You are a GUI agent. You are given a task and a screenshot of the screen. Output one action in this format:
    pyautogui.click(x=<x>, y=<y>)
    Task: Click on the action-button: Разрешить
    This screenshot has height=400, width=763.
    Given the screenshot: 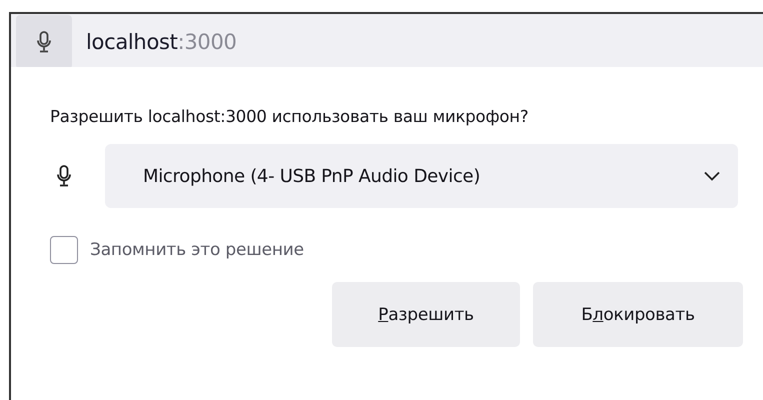 What is the action you would take?
    pyautogui.click(x=426, y=314)
    